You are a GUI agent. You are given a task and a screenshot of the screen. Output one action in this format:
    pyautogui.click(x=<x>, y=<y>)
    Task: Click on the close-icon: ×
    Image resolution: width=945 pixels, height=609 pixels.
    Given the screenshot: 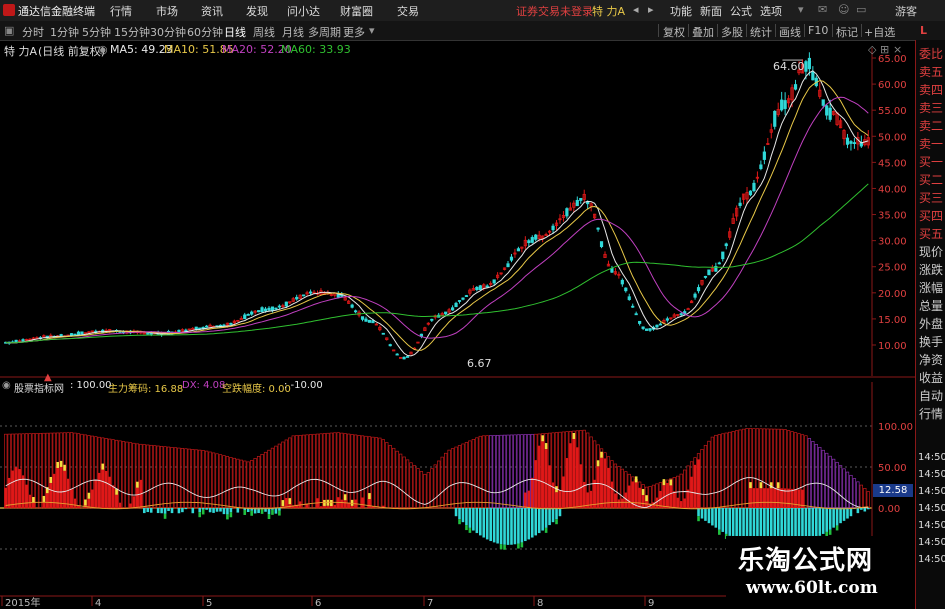 What is the action you would take?
    pyautogui.click(x=897, y=49)
    